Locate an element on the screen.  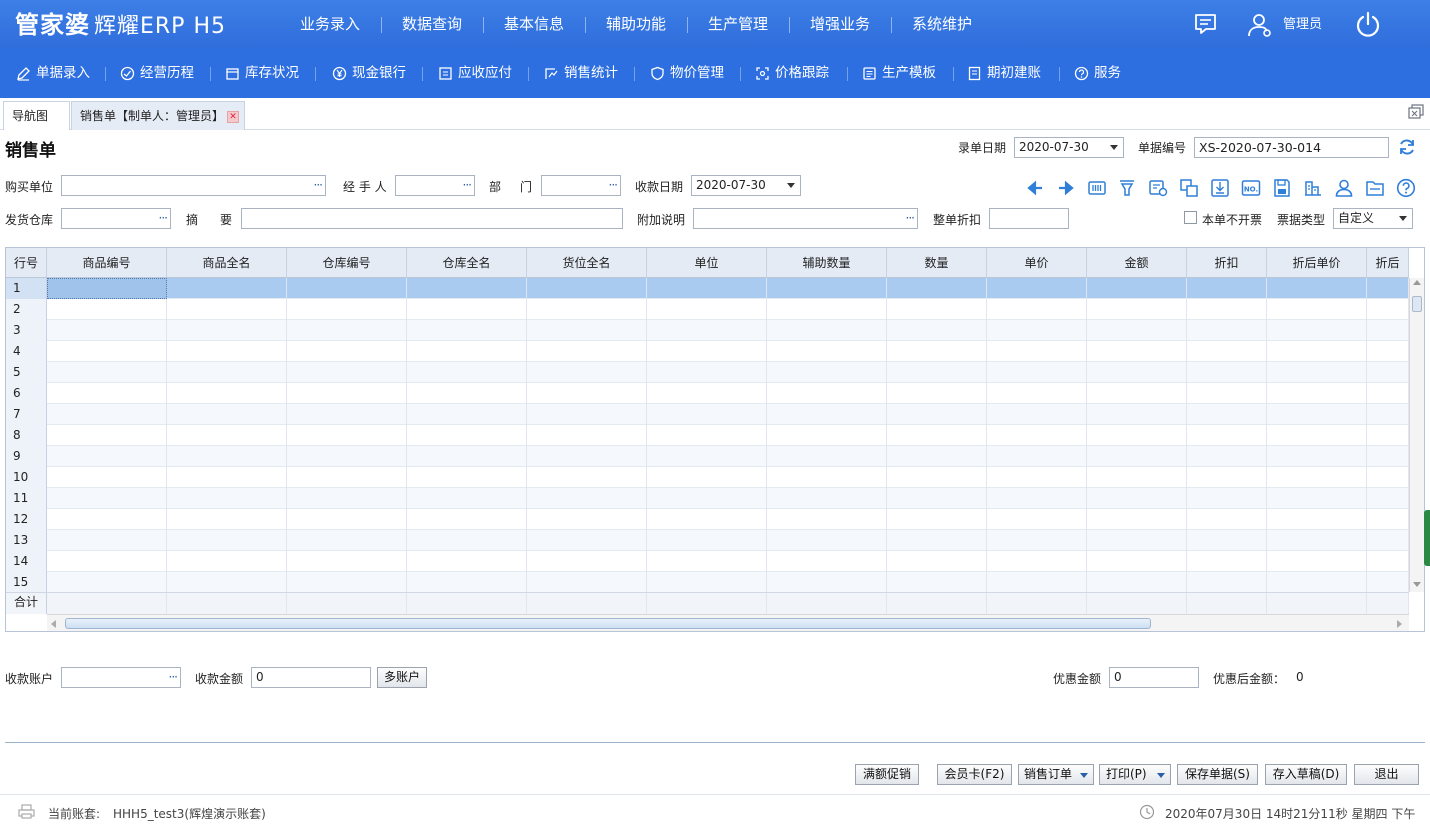
print-button: 打印(P) is located at coordinates (1135, 774).